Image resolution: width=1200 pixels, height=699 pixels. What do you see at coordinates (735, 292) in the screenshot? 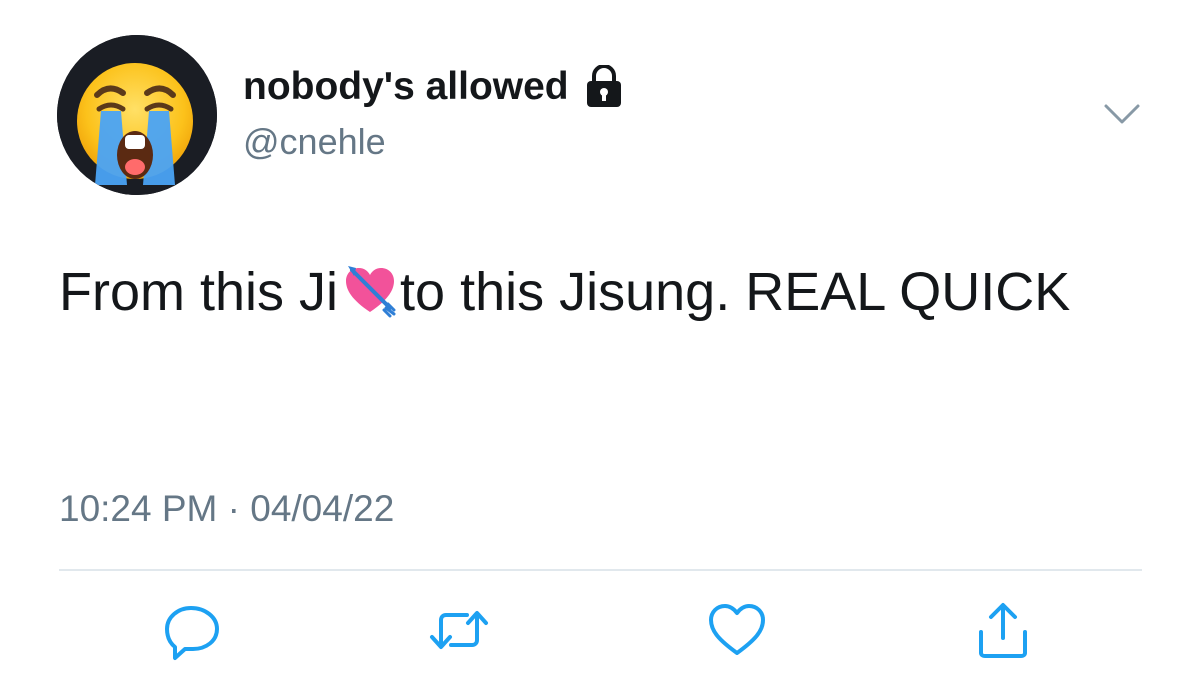
I see `tweet-text-part2: to this Jisung. REAL QUICK` at bounding box center [735, 292].